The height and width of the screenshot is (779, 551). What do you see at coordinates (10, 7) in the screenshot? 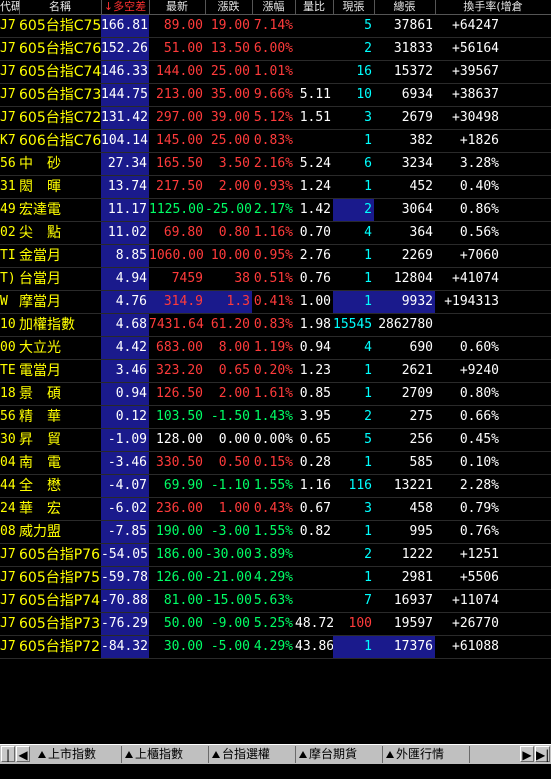
I see `header-code: 代碼` at bounding box center [10, 7].